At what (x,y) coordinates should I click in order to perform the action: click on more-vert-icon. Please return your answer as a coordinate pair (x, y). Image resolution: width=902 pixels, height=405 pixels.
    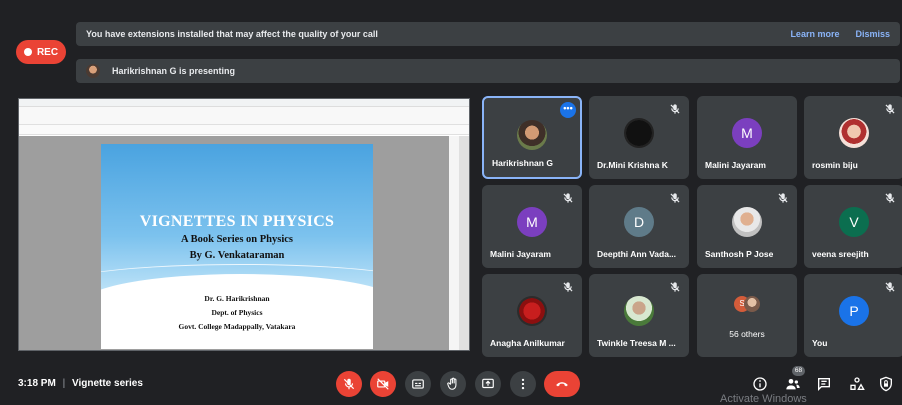
    Looking at the image, I should click on (523, 384).